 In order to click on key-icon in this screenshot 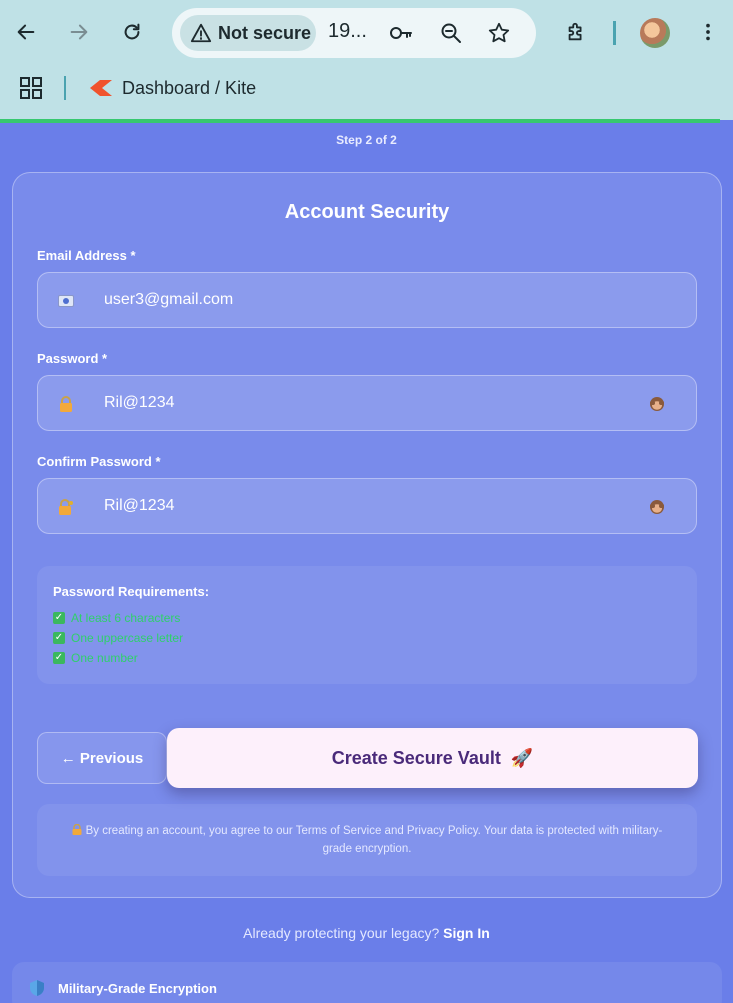, I will do `click(401, 33)`.